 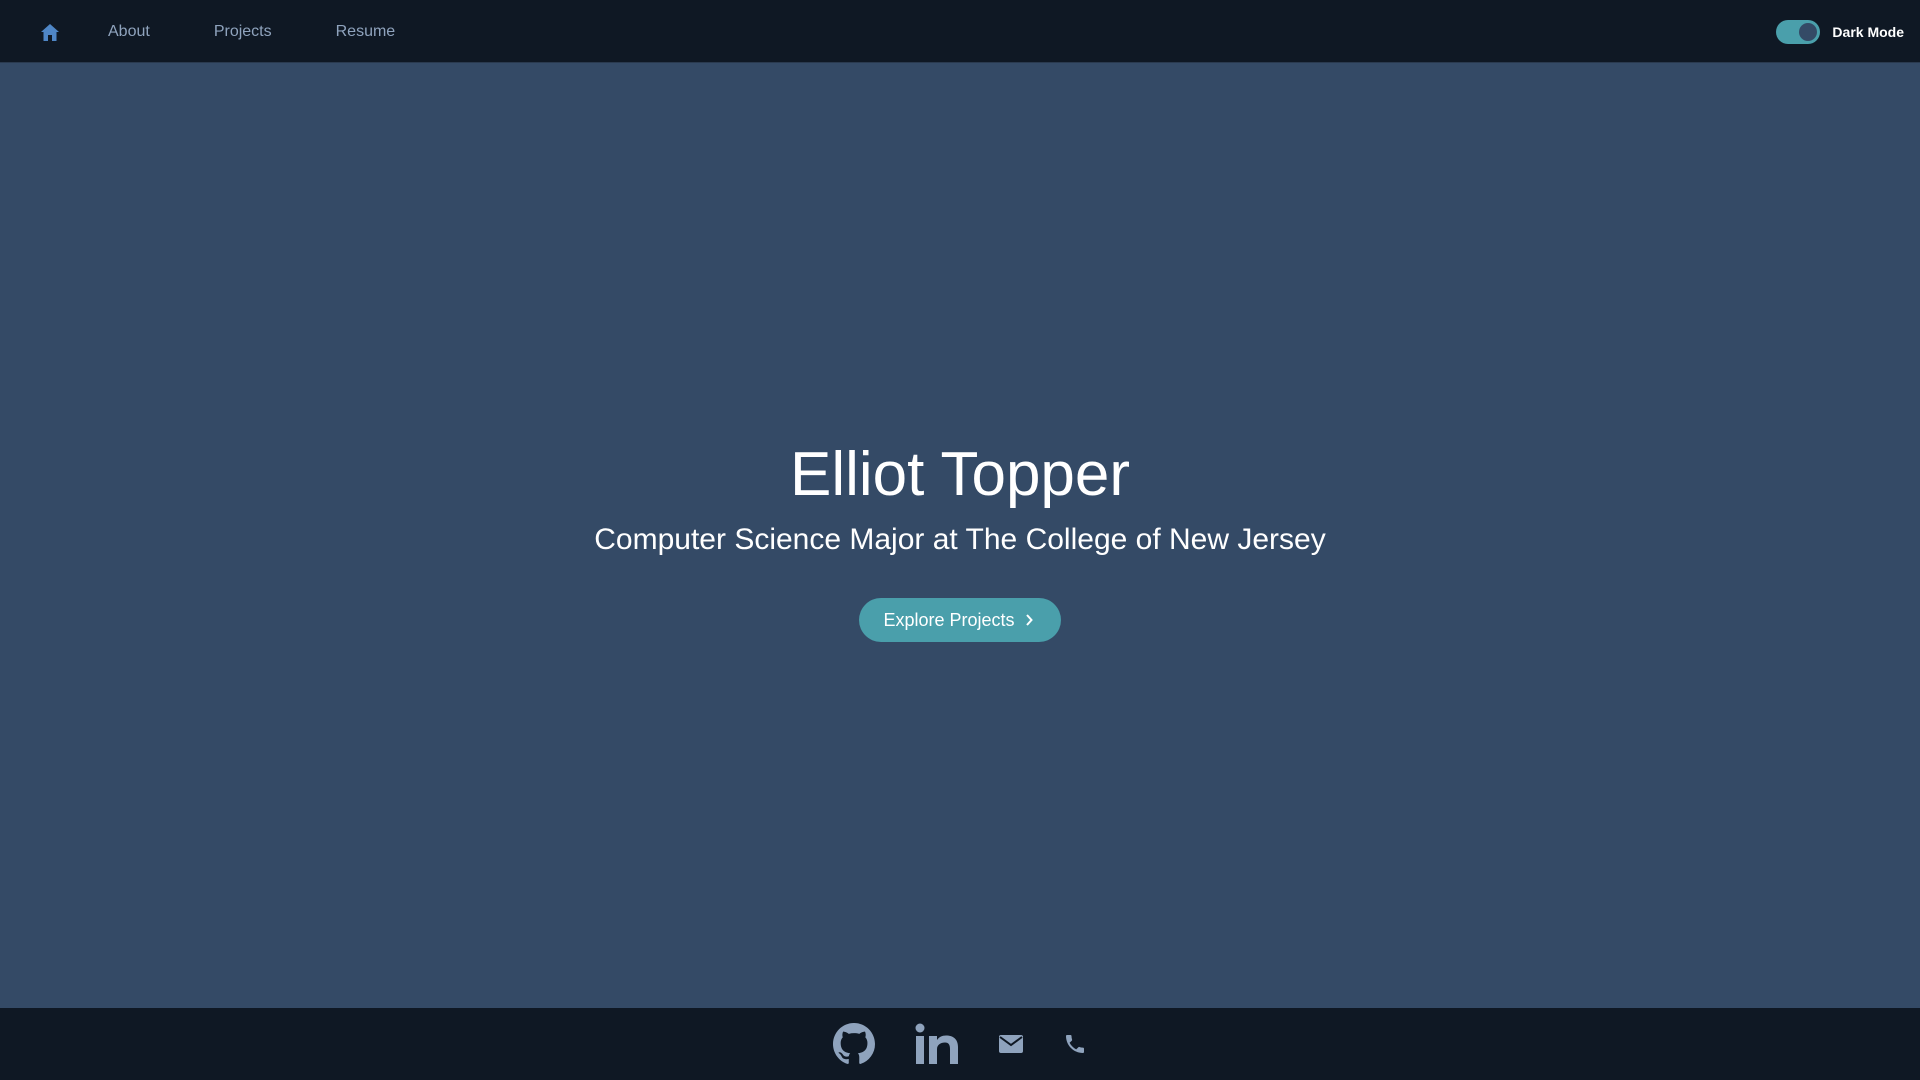 I want to click on phone-link, so click(x=1075, y=1044).